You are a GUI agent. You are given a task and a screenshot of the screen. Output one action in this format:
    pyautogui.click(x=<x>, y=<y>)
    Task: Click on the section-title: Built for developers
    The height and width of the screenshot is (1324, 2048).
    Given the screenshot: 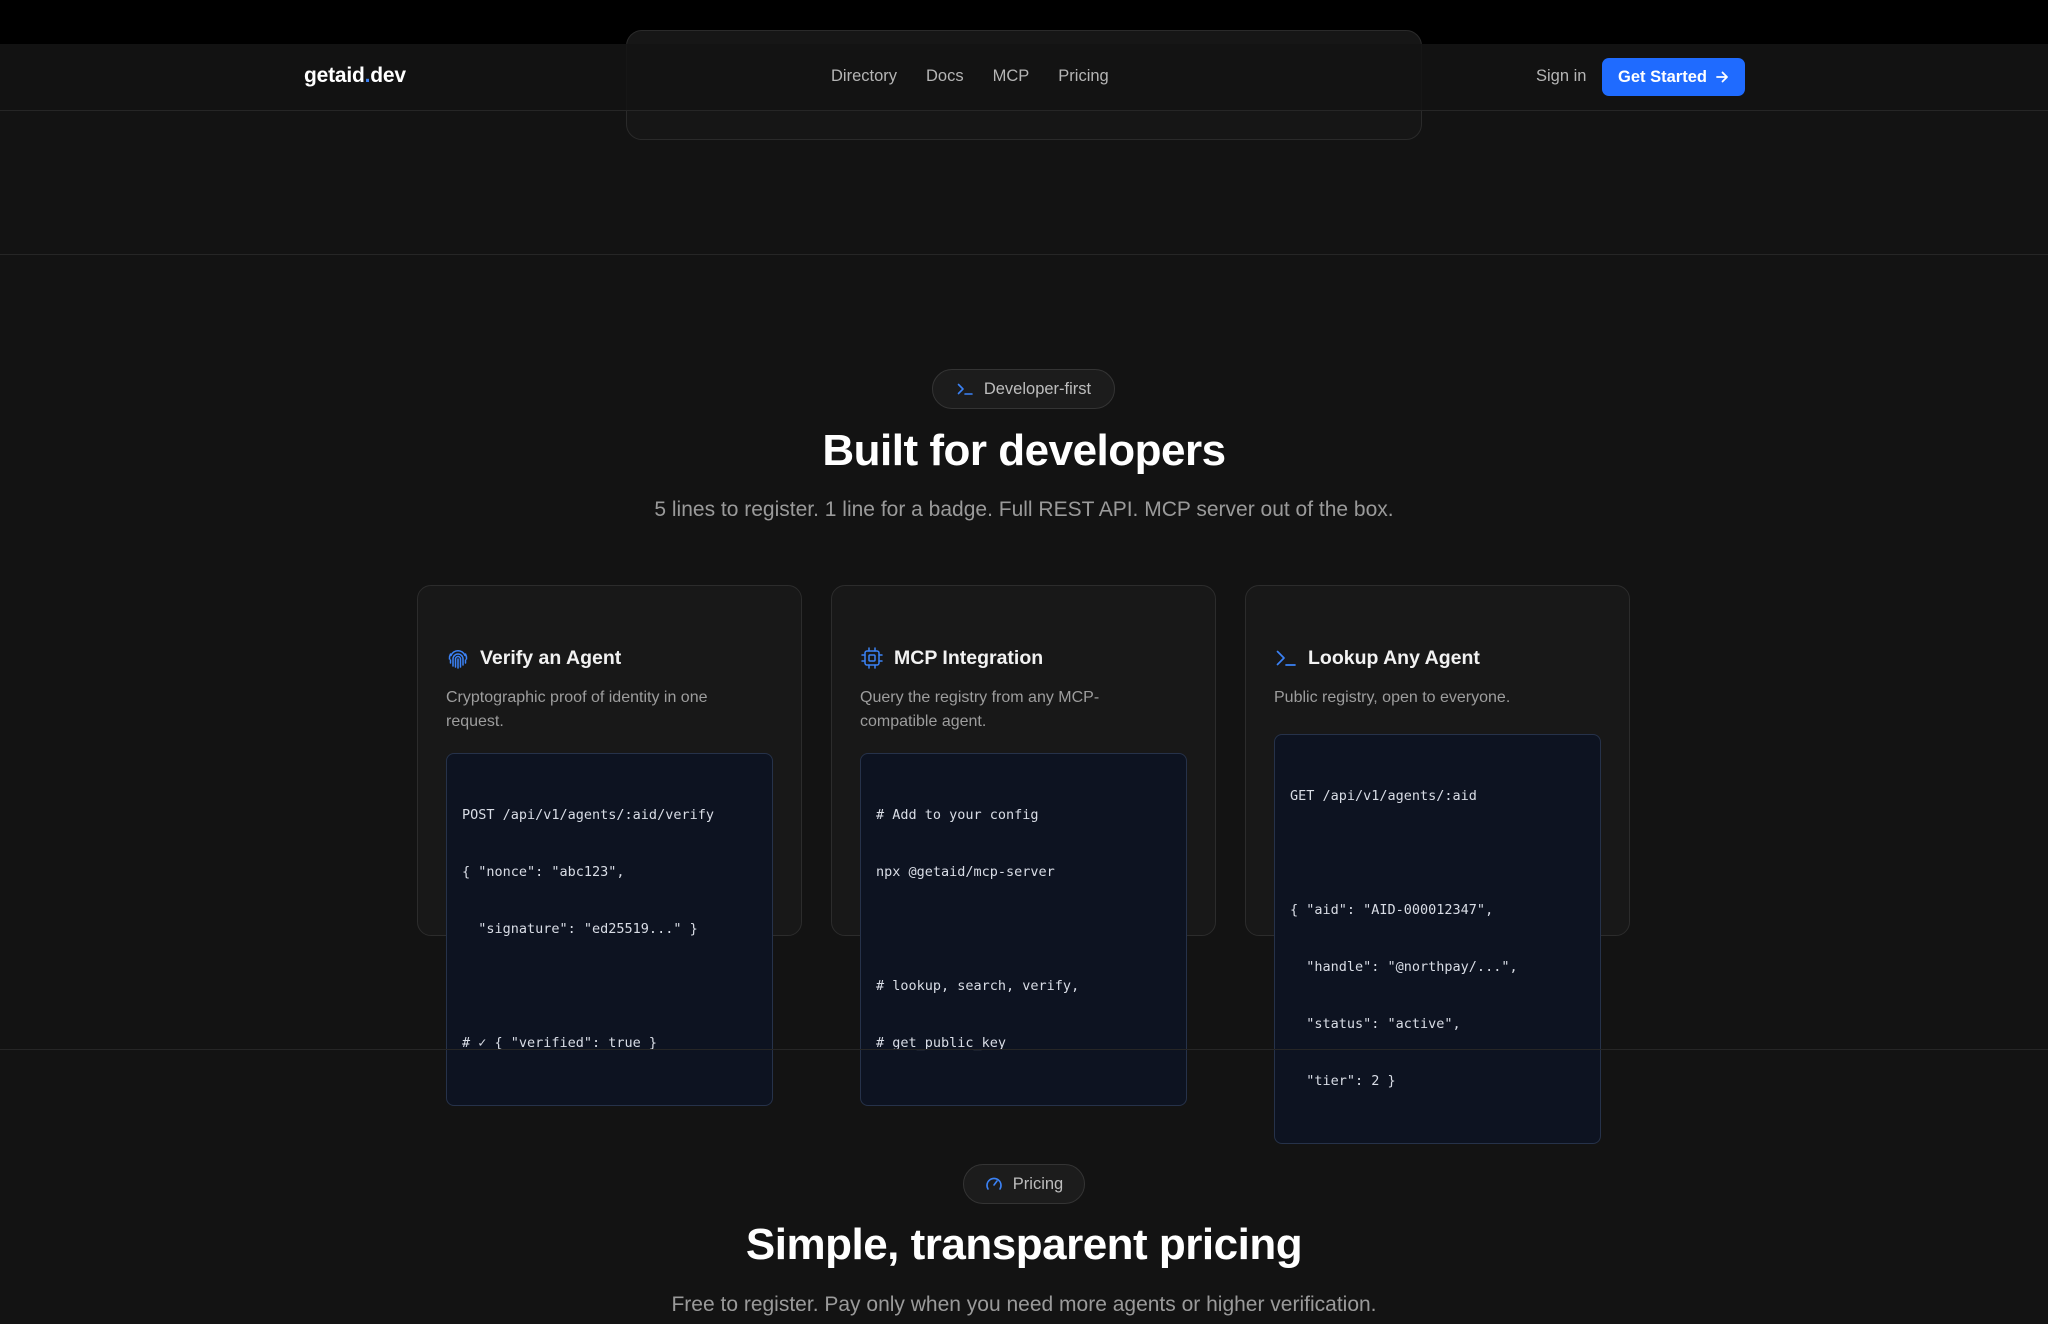 What is the action you would take?
    pyautogui.click(x=1024, y=450)
    